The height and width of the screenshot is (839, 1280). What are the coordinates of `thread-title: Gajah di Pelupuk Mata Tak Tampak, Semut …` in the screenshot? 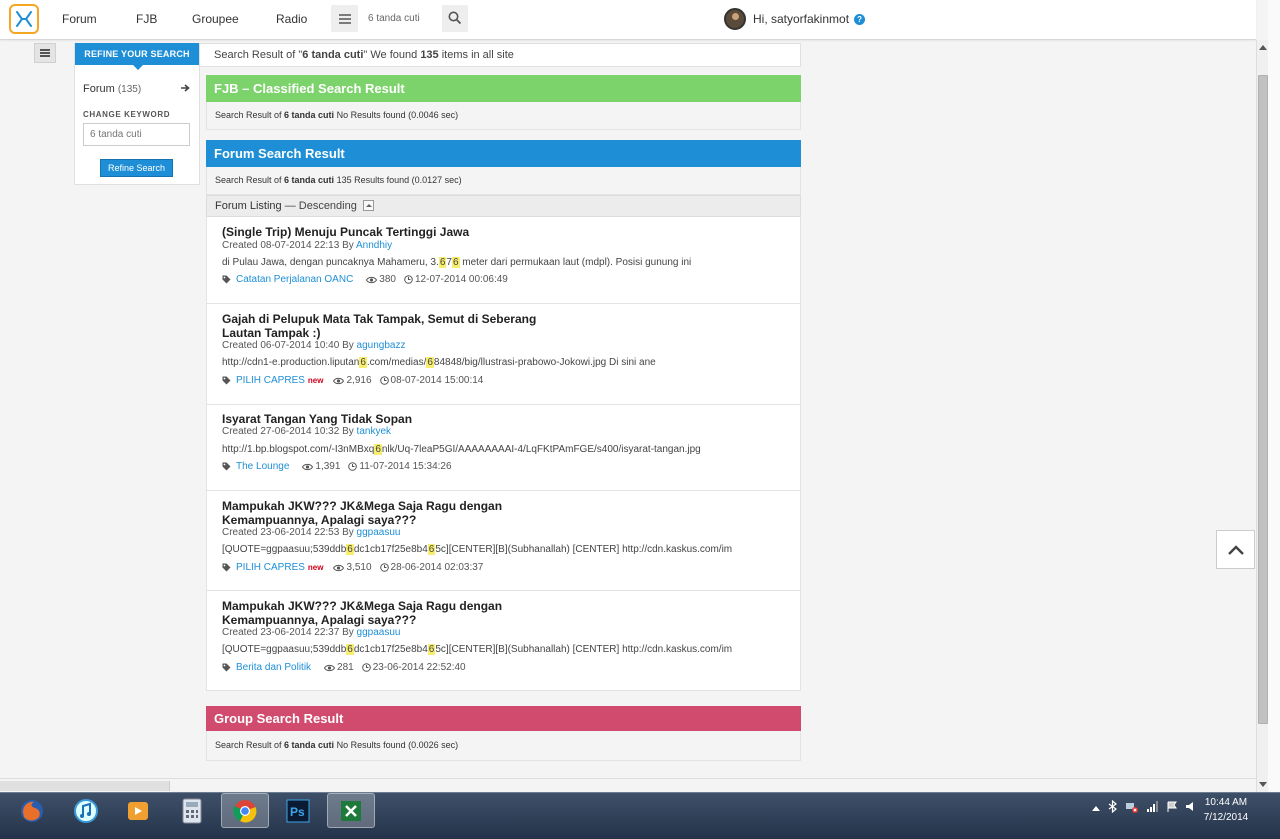 It's located at (387, 326).